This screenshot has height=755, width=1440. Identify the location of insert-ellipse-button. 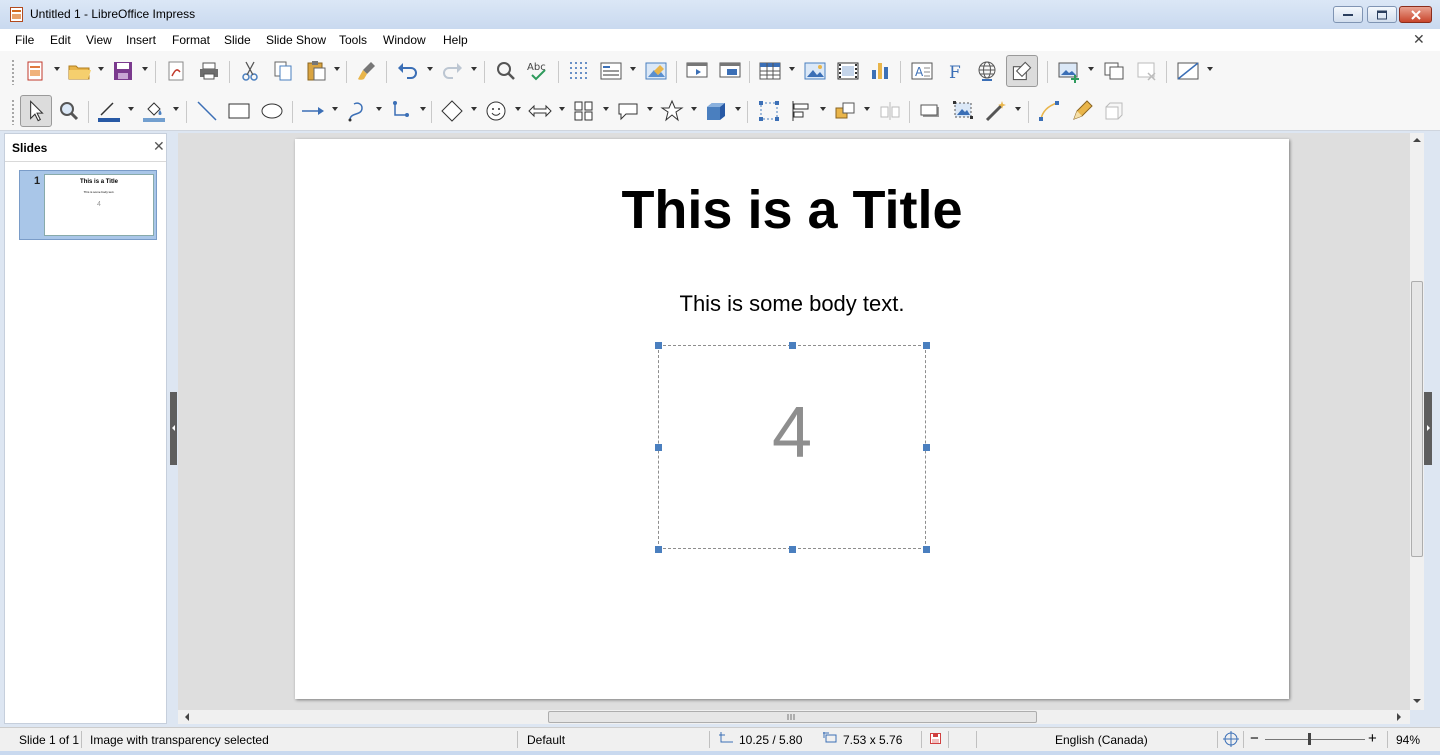
(272, 111).